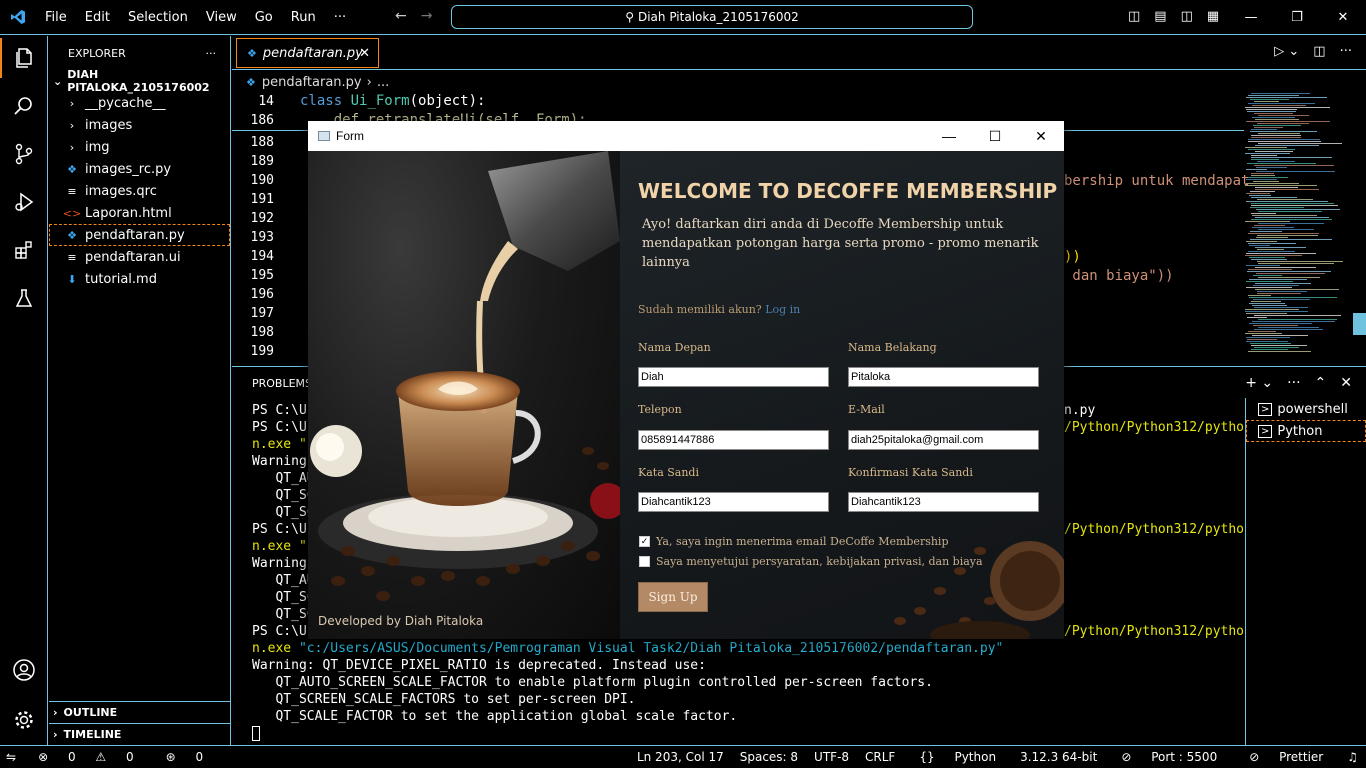  Describe the element at coordinates (1343, 17) in the screenshot. I see `close-window-icon: ✕` at that location.